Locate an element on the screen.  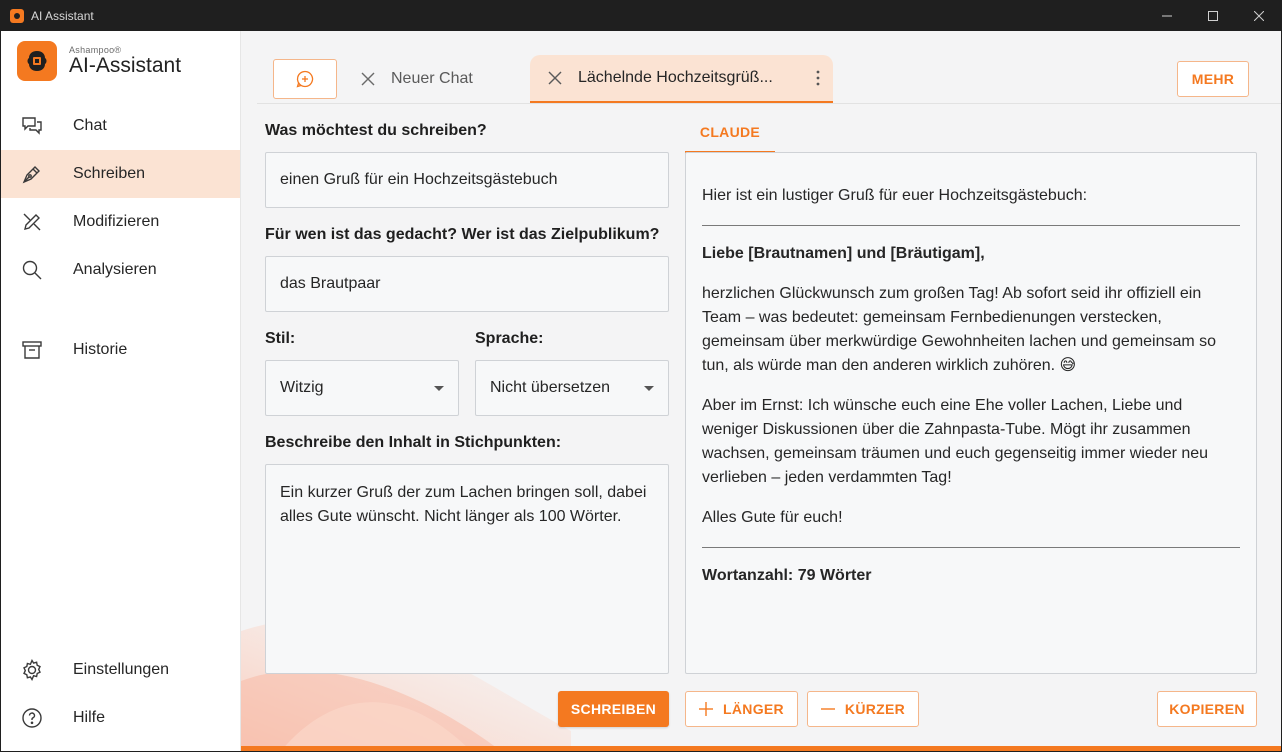
stil-value: Witzig is located at coordinates (302, 387).